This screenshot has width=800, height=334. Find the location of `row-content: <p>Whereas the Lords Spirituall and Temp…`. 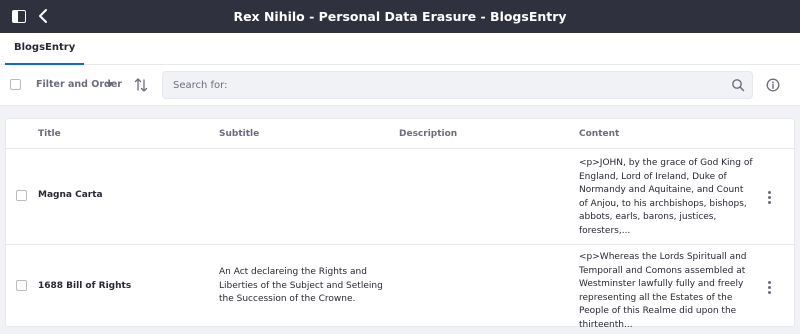

row-content: <p>Whereas the Lords Spirituall and Temp… is located at coordinates (663, 291).